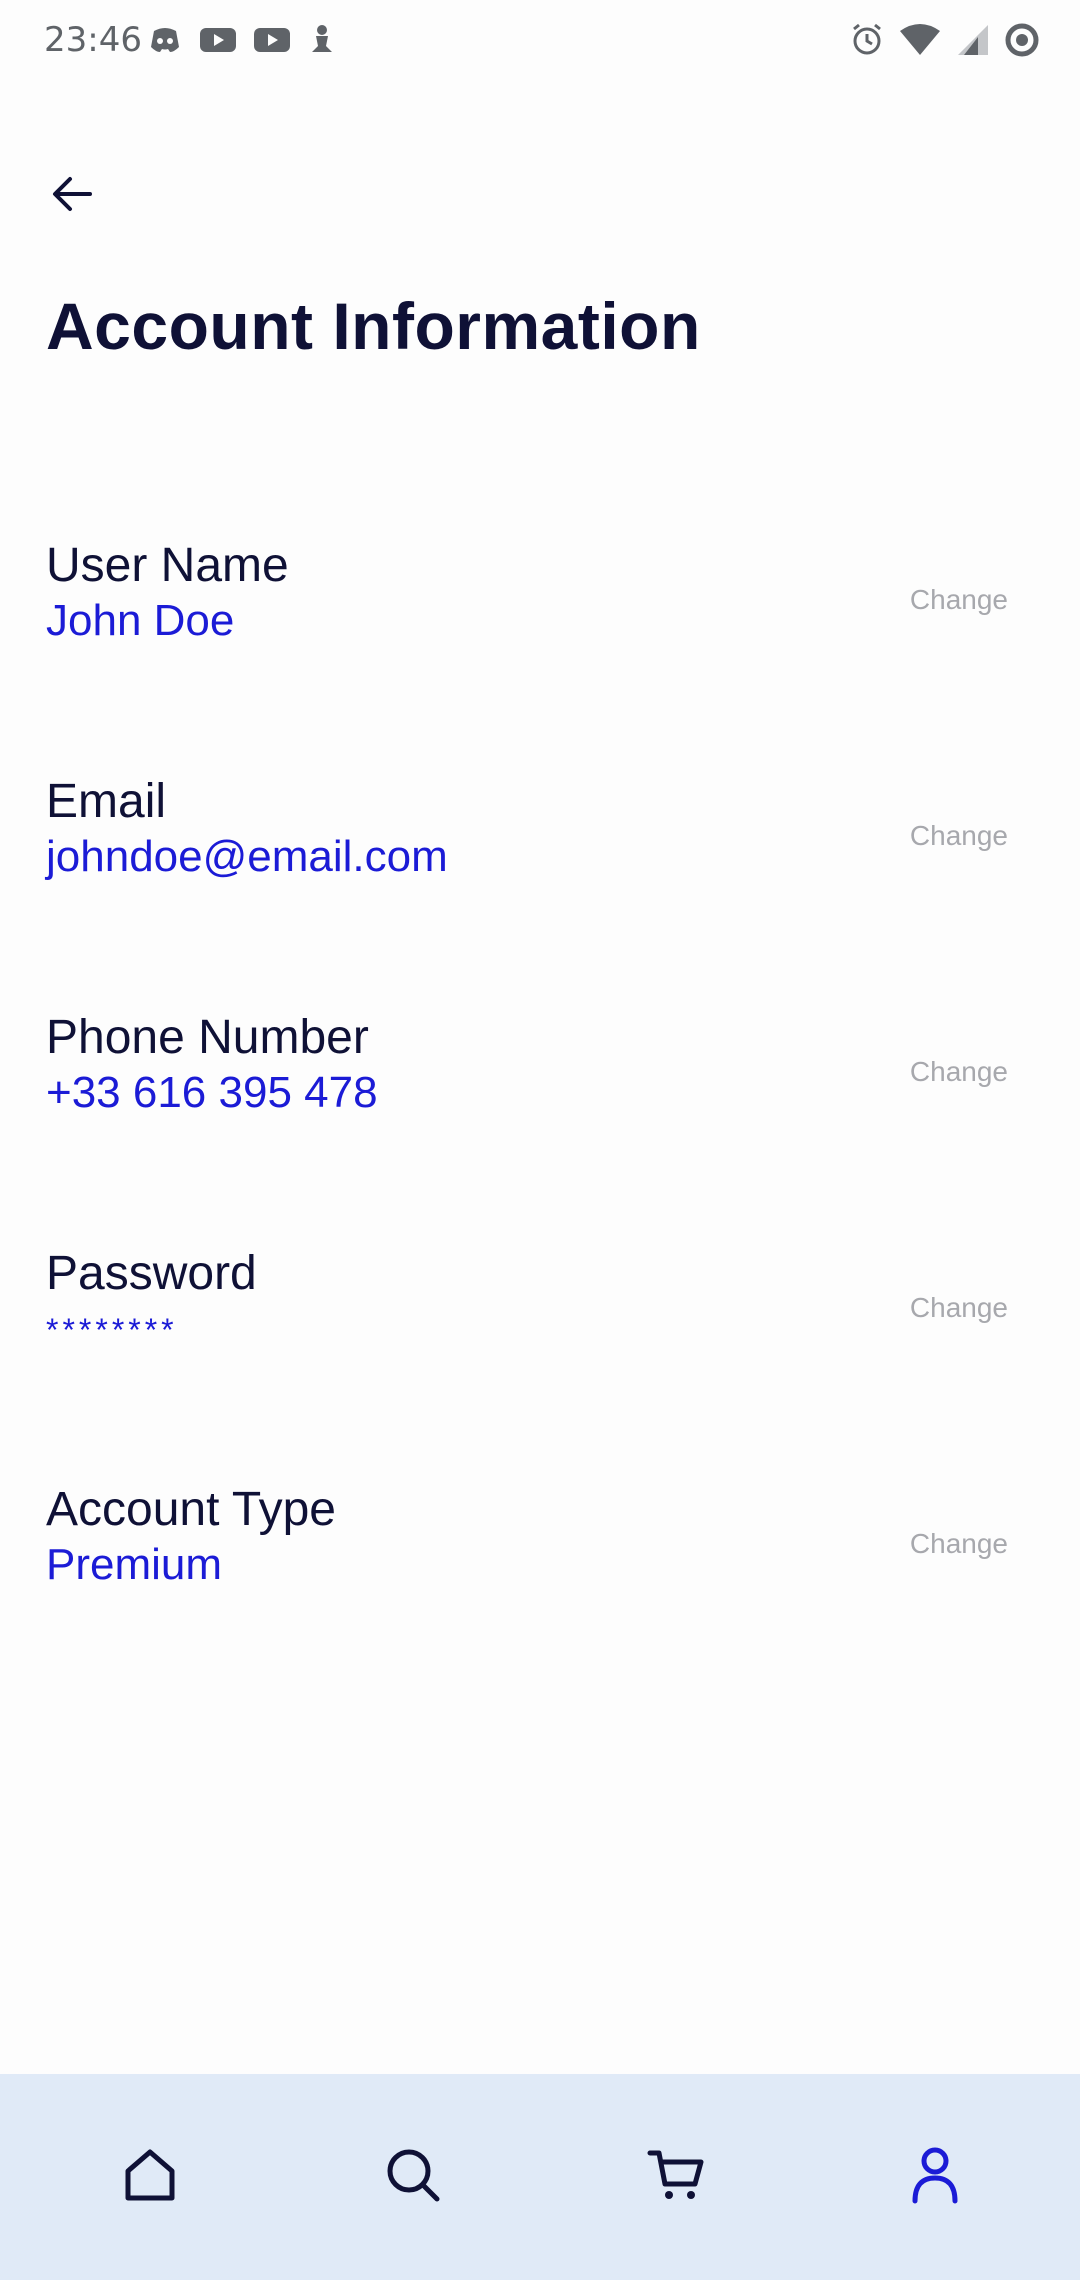 This screenshot has width=1080, height=2280. What do you see at coordinates (959, 600) in the screenshot?
I see `change-user-name-button: Change` at bounding box center [959, 600].